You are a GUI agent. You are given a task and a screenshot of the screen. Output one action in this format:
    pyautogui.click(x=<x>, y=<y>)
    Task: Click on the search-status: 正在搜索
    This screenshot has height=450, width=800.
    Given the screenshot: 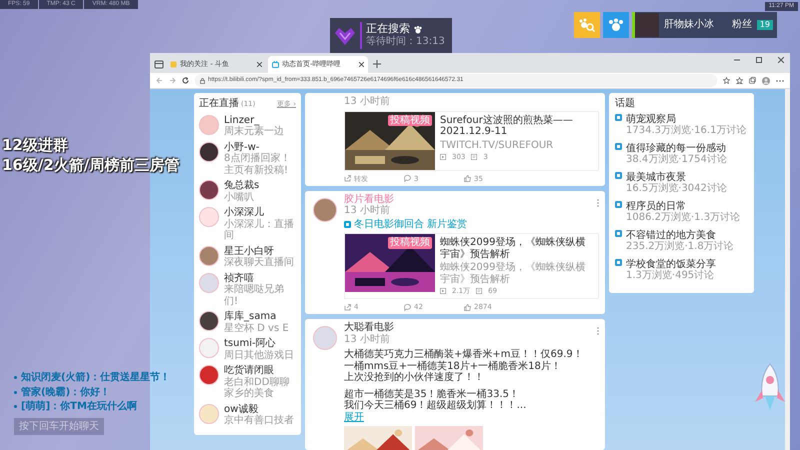 What is the action you would take?
    pyautogui.click(x=388, y=29)
    